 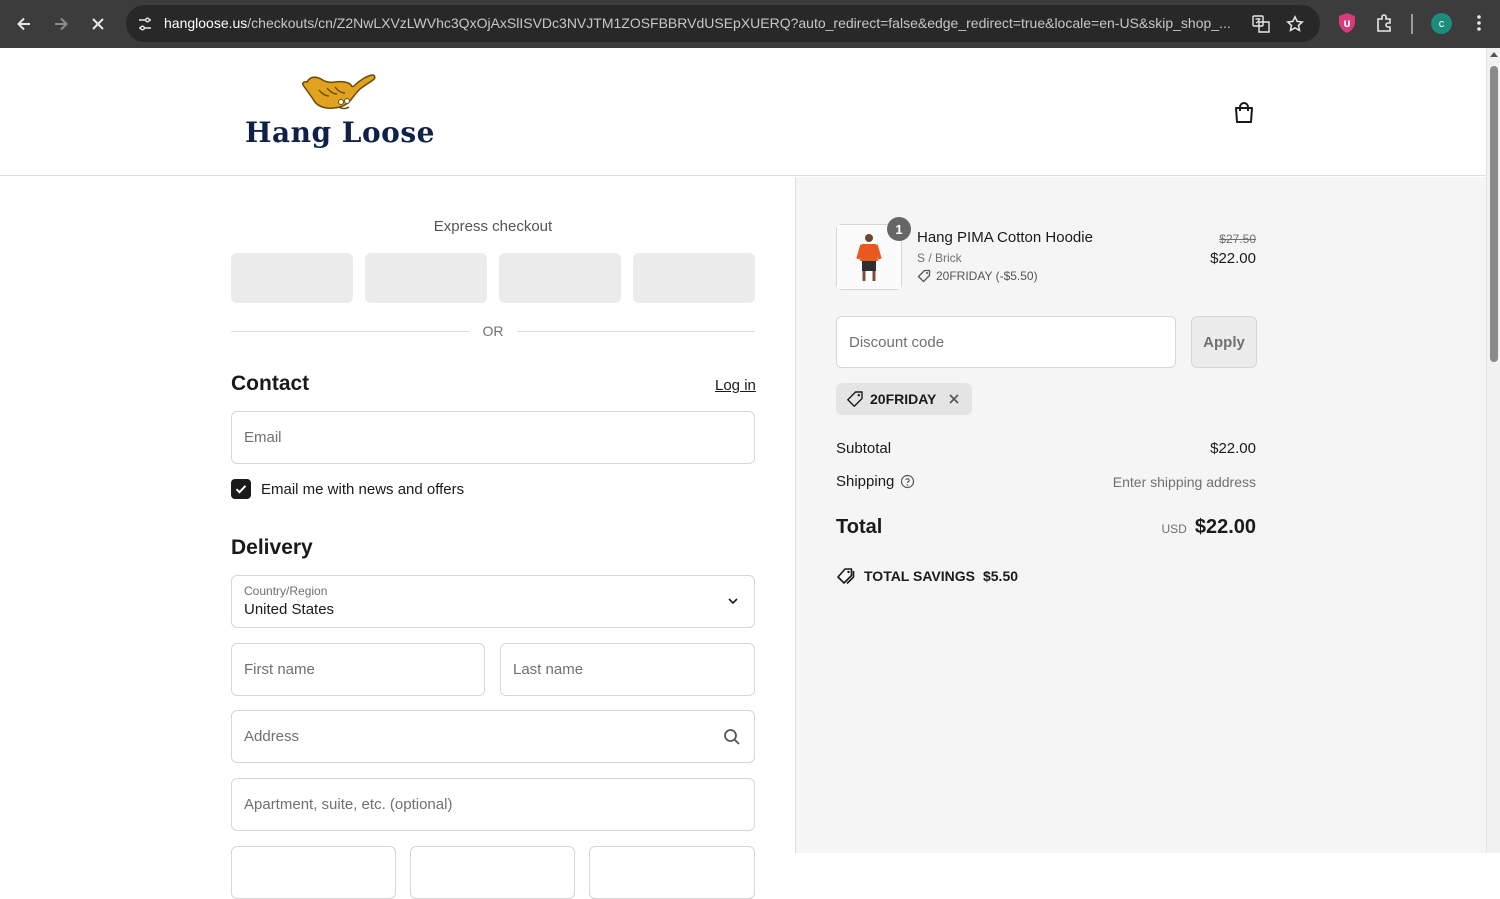 I want to click on last-name-field, so click(x=627, y=669).